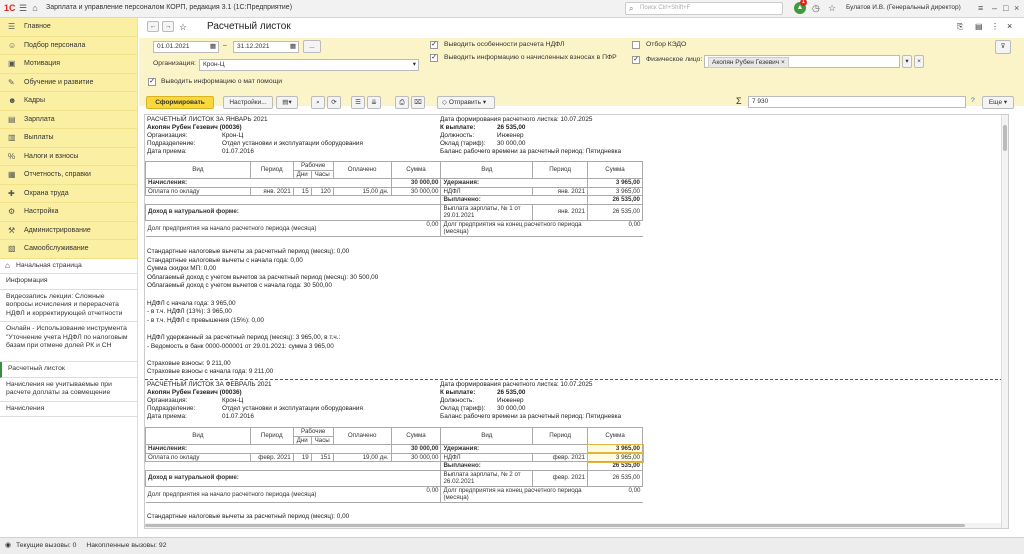 This screenshot has height=554, width=1024. What do you see at coordinates (463, 408) in the screenshot?
I see `feb-rate-label: Оклад (тариф):` at bounding box center [463, 408].